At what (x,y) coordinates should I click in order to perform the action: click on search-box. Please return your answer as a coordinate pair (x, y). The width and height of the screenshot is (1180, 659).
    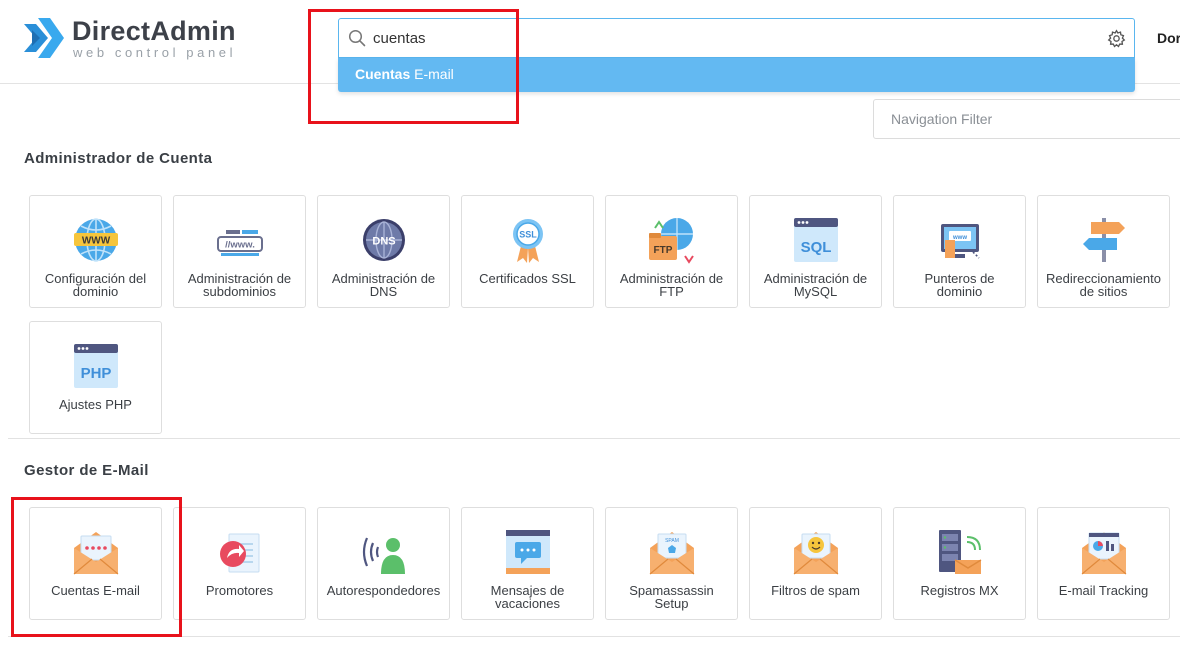
    Looking at the image, I should click on (736, 38).